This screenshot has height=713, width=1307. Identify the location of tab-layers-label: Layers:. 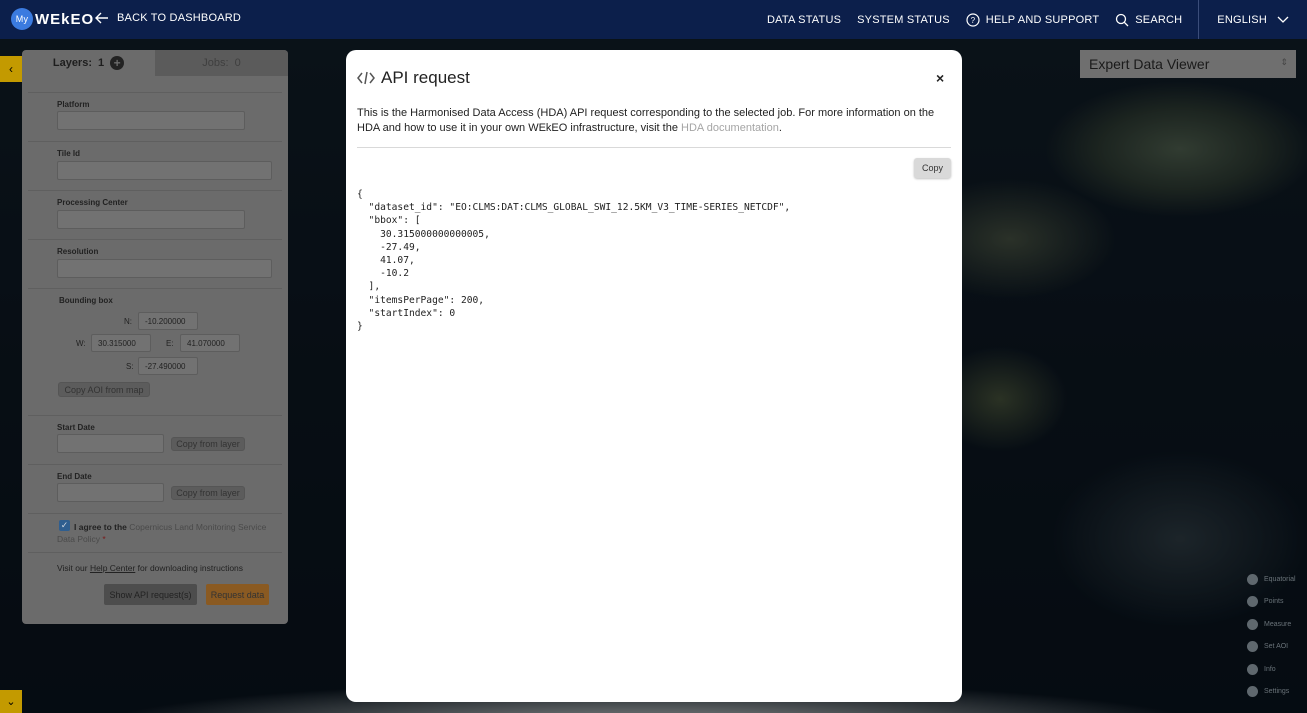
(72, 63).